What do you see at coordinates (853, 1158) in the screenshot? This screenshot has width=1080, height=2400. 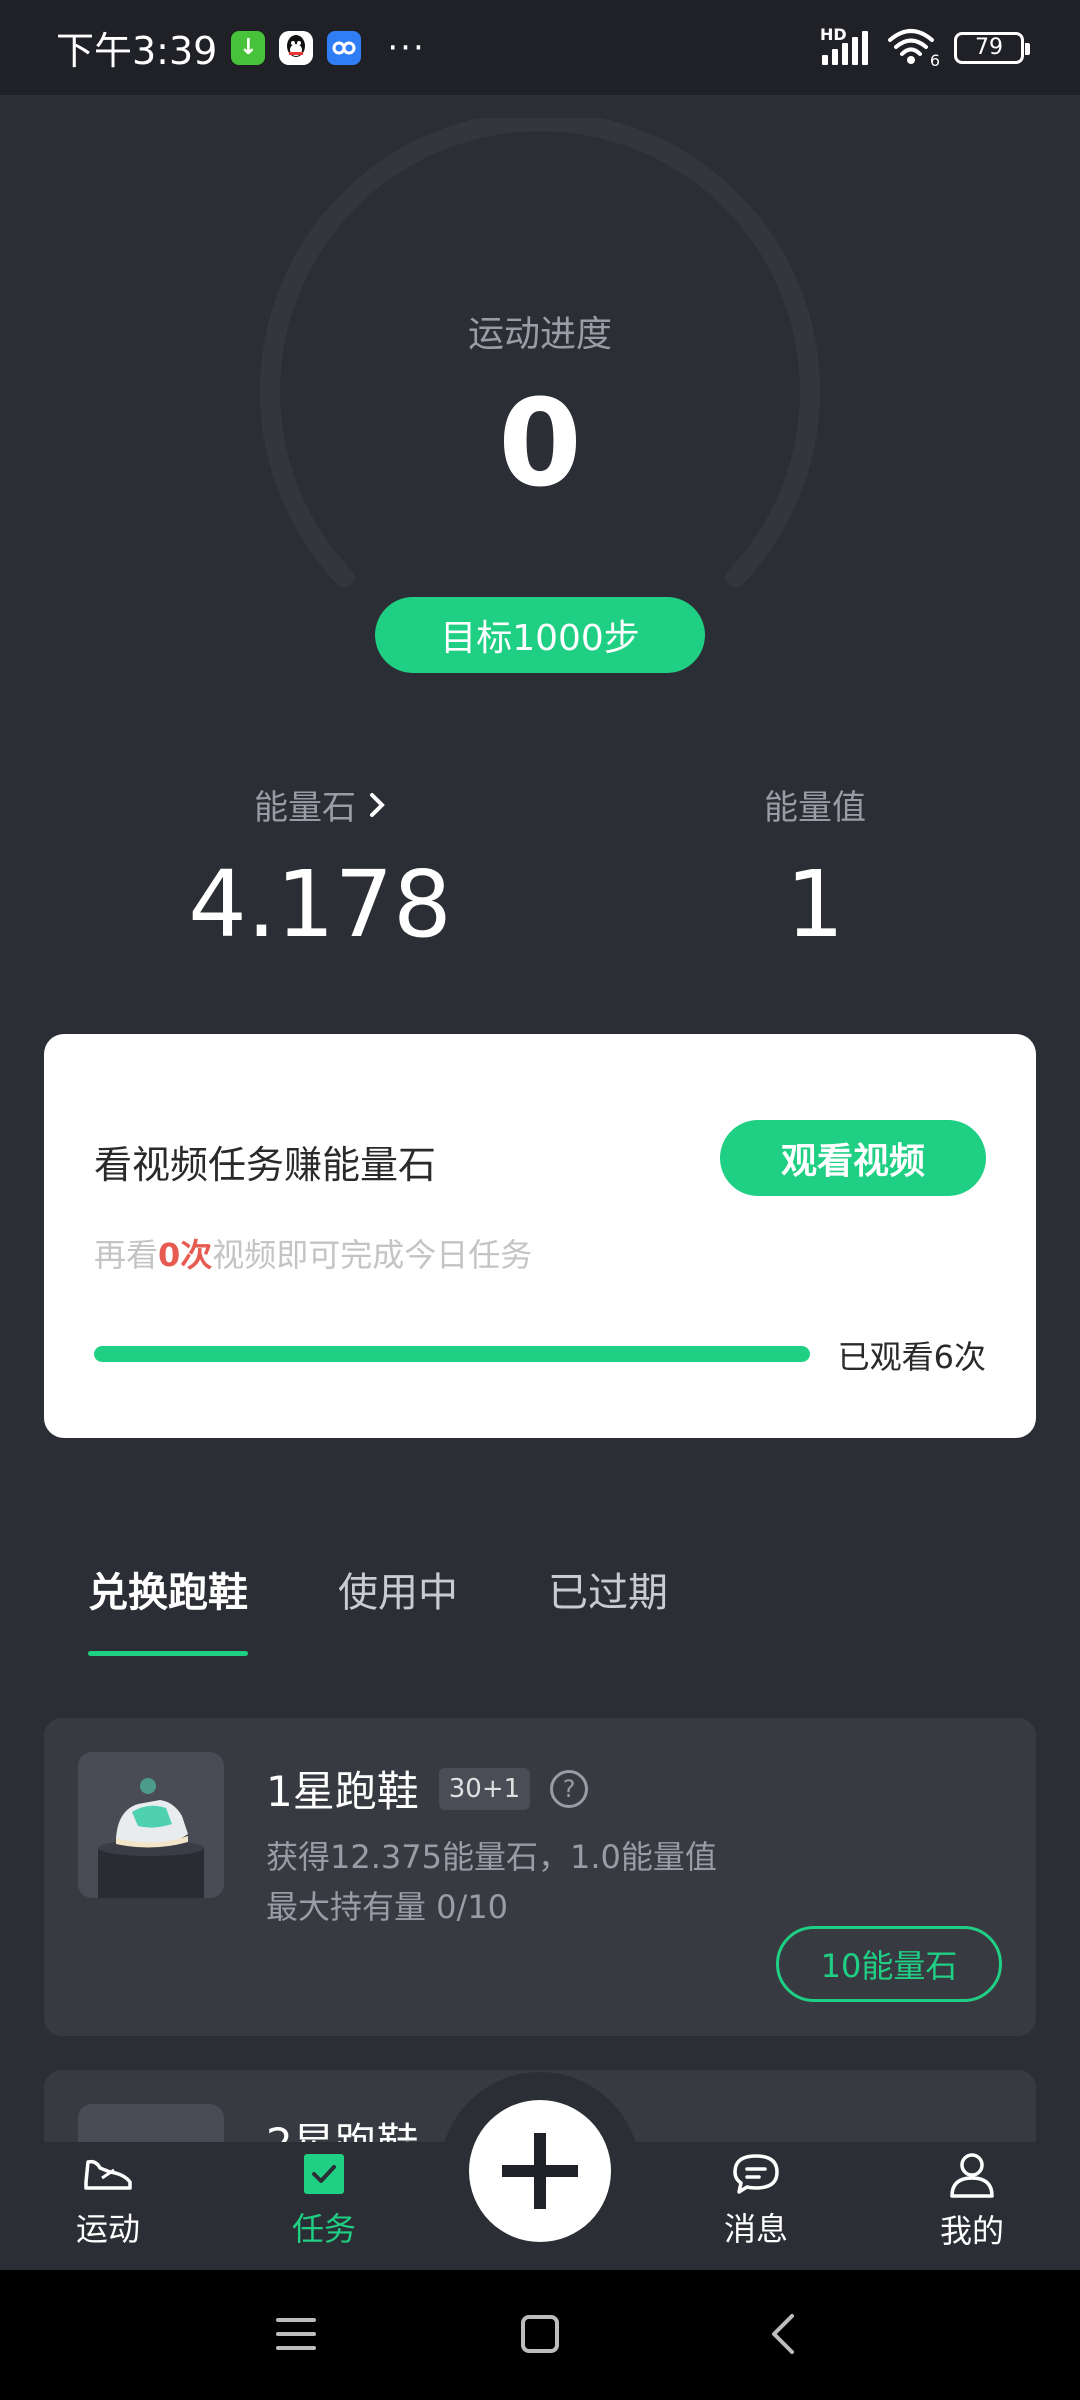 I see `watch-video-button: 观看视频` at bounding box center [853, 1158].